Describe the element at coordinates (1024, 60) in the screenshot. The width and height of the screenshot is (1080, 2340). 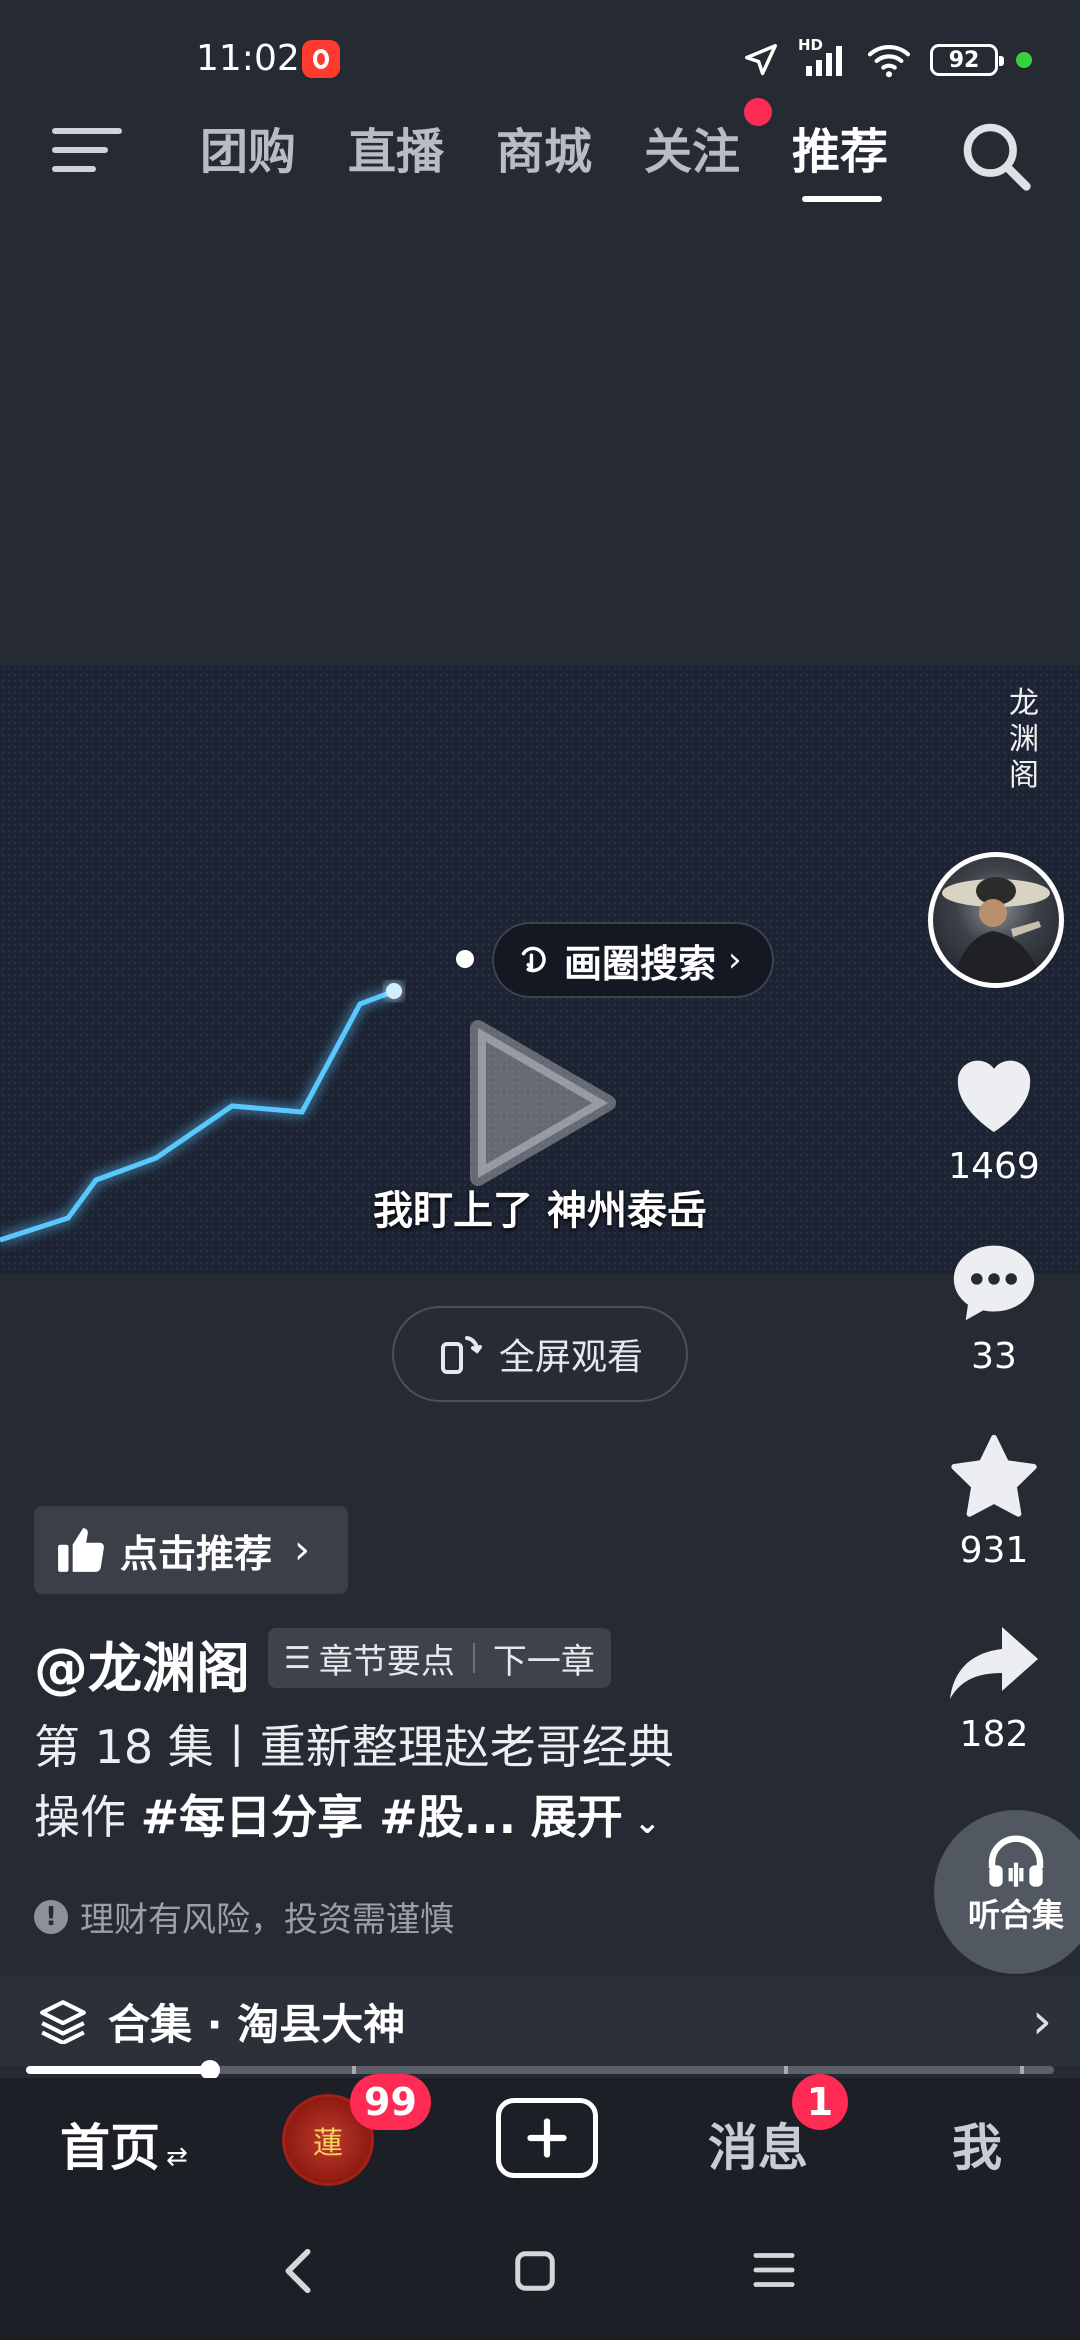
I see `privacy-indicator-icon` at that location.